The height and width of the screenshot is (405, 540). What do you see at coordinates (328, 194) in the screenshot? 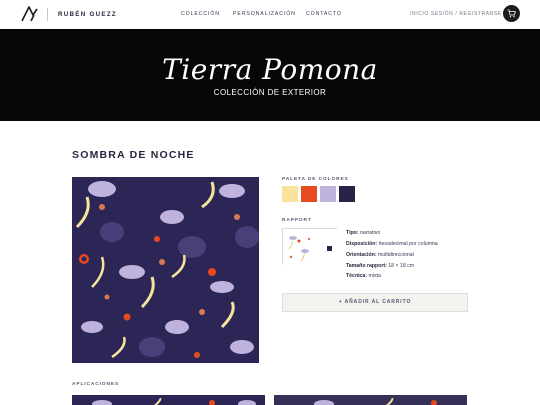
I see `color-swatch-lavender` at bounding box center [328, 194].